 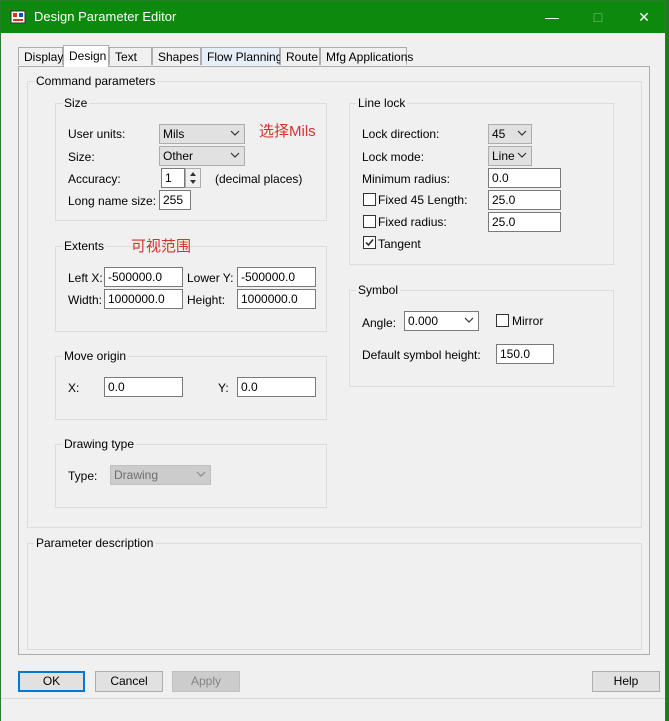 What do you see at coordinates (334, 593) in the screenshot?
I see `parameter-description-group: Parameter description` at bounding box center [334, 593].